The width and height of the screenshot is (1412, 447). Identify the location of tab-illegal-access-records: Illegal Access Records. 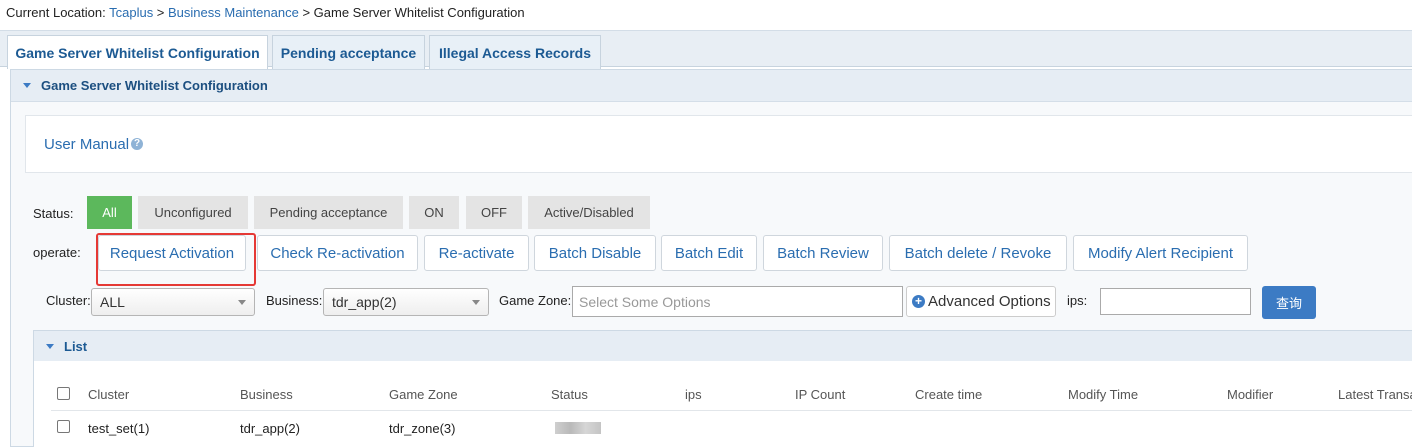
(515, 52).